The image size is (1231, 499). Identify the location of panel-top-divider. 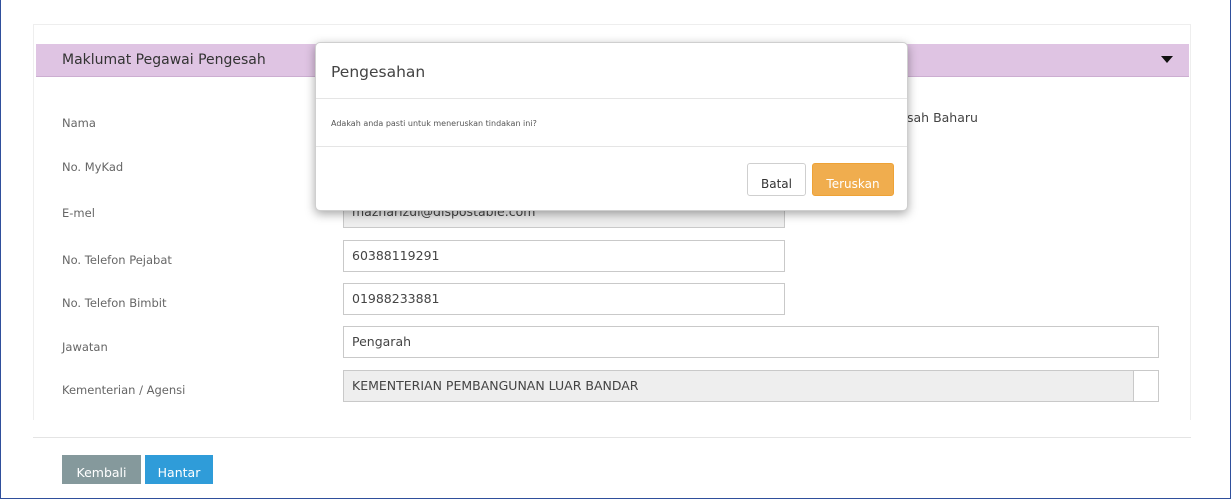
(612, 24).